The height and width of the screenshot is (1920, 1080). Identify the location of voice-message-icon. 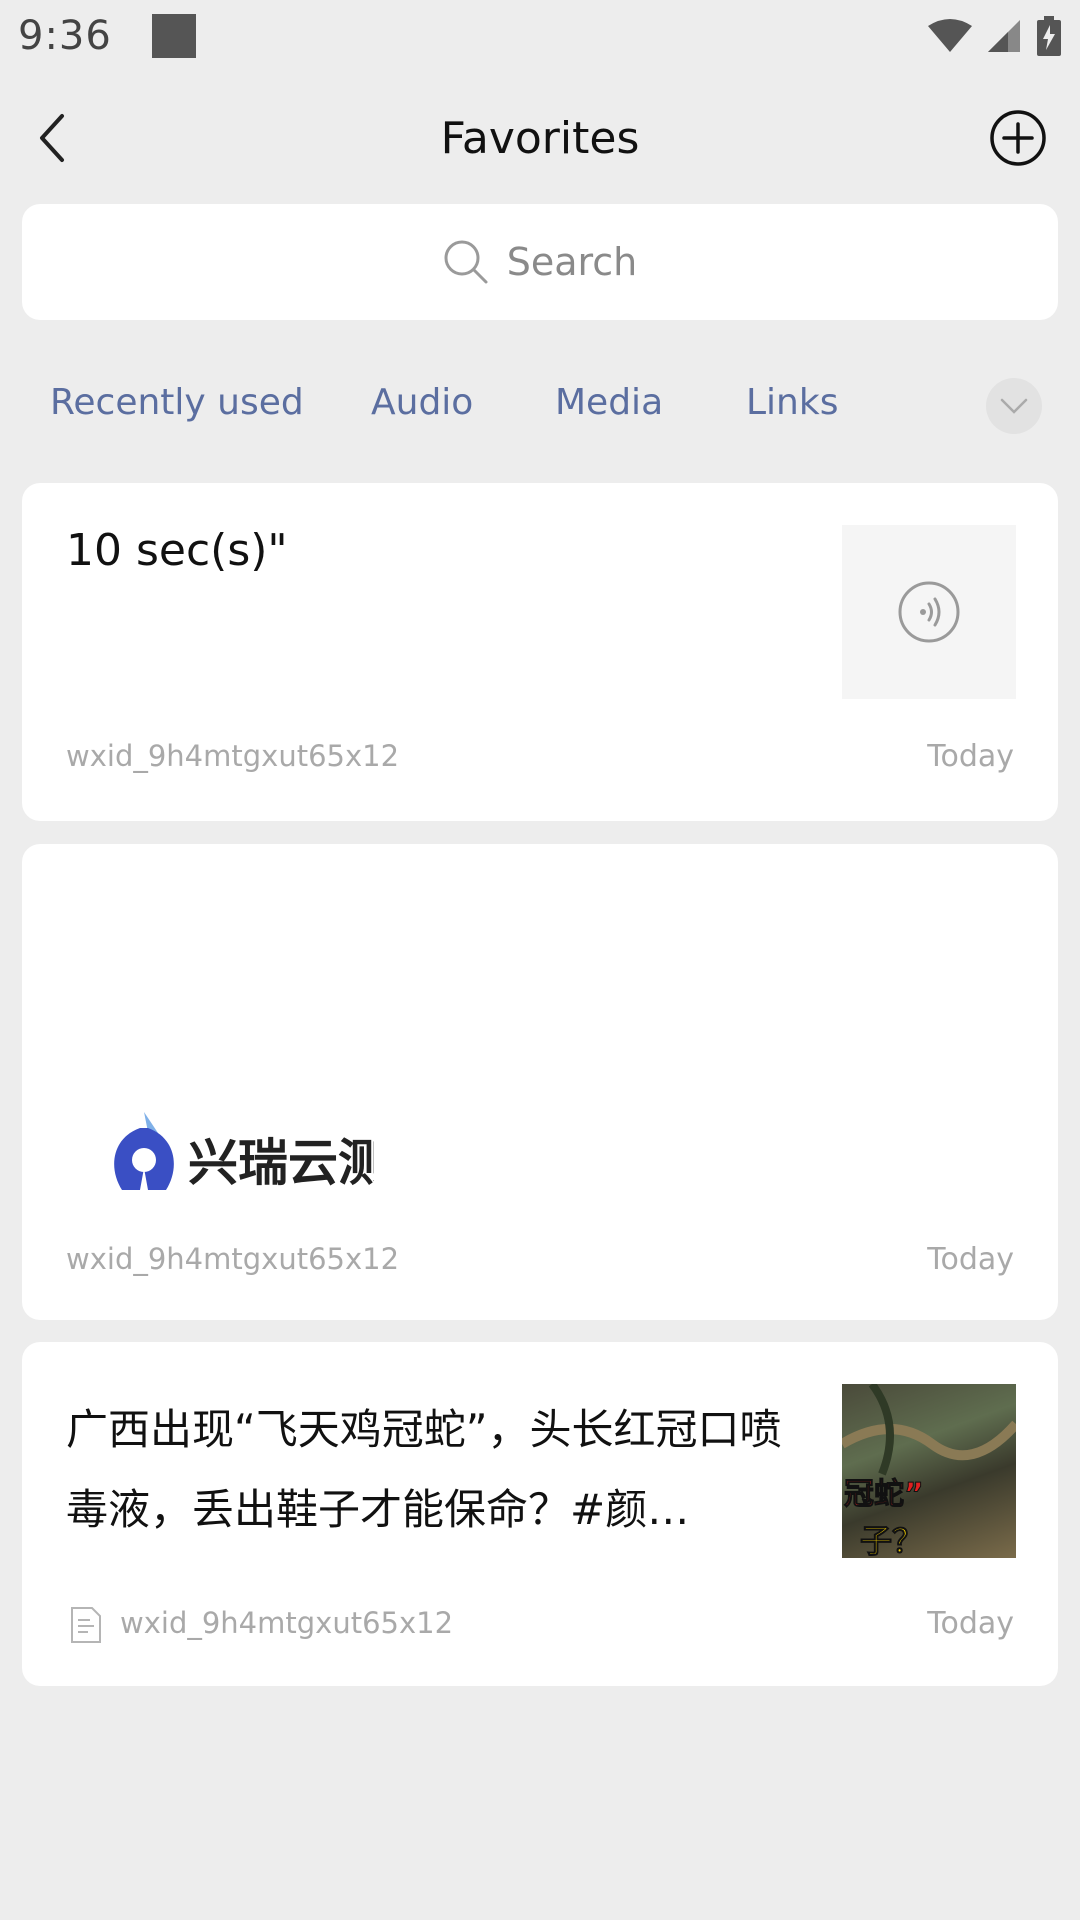
(929, 612).